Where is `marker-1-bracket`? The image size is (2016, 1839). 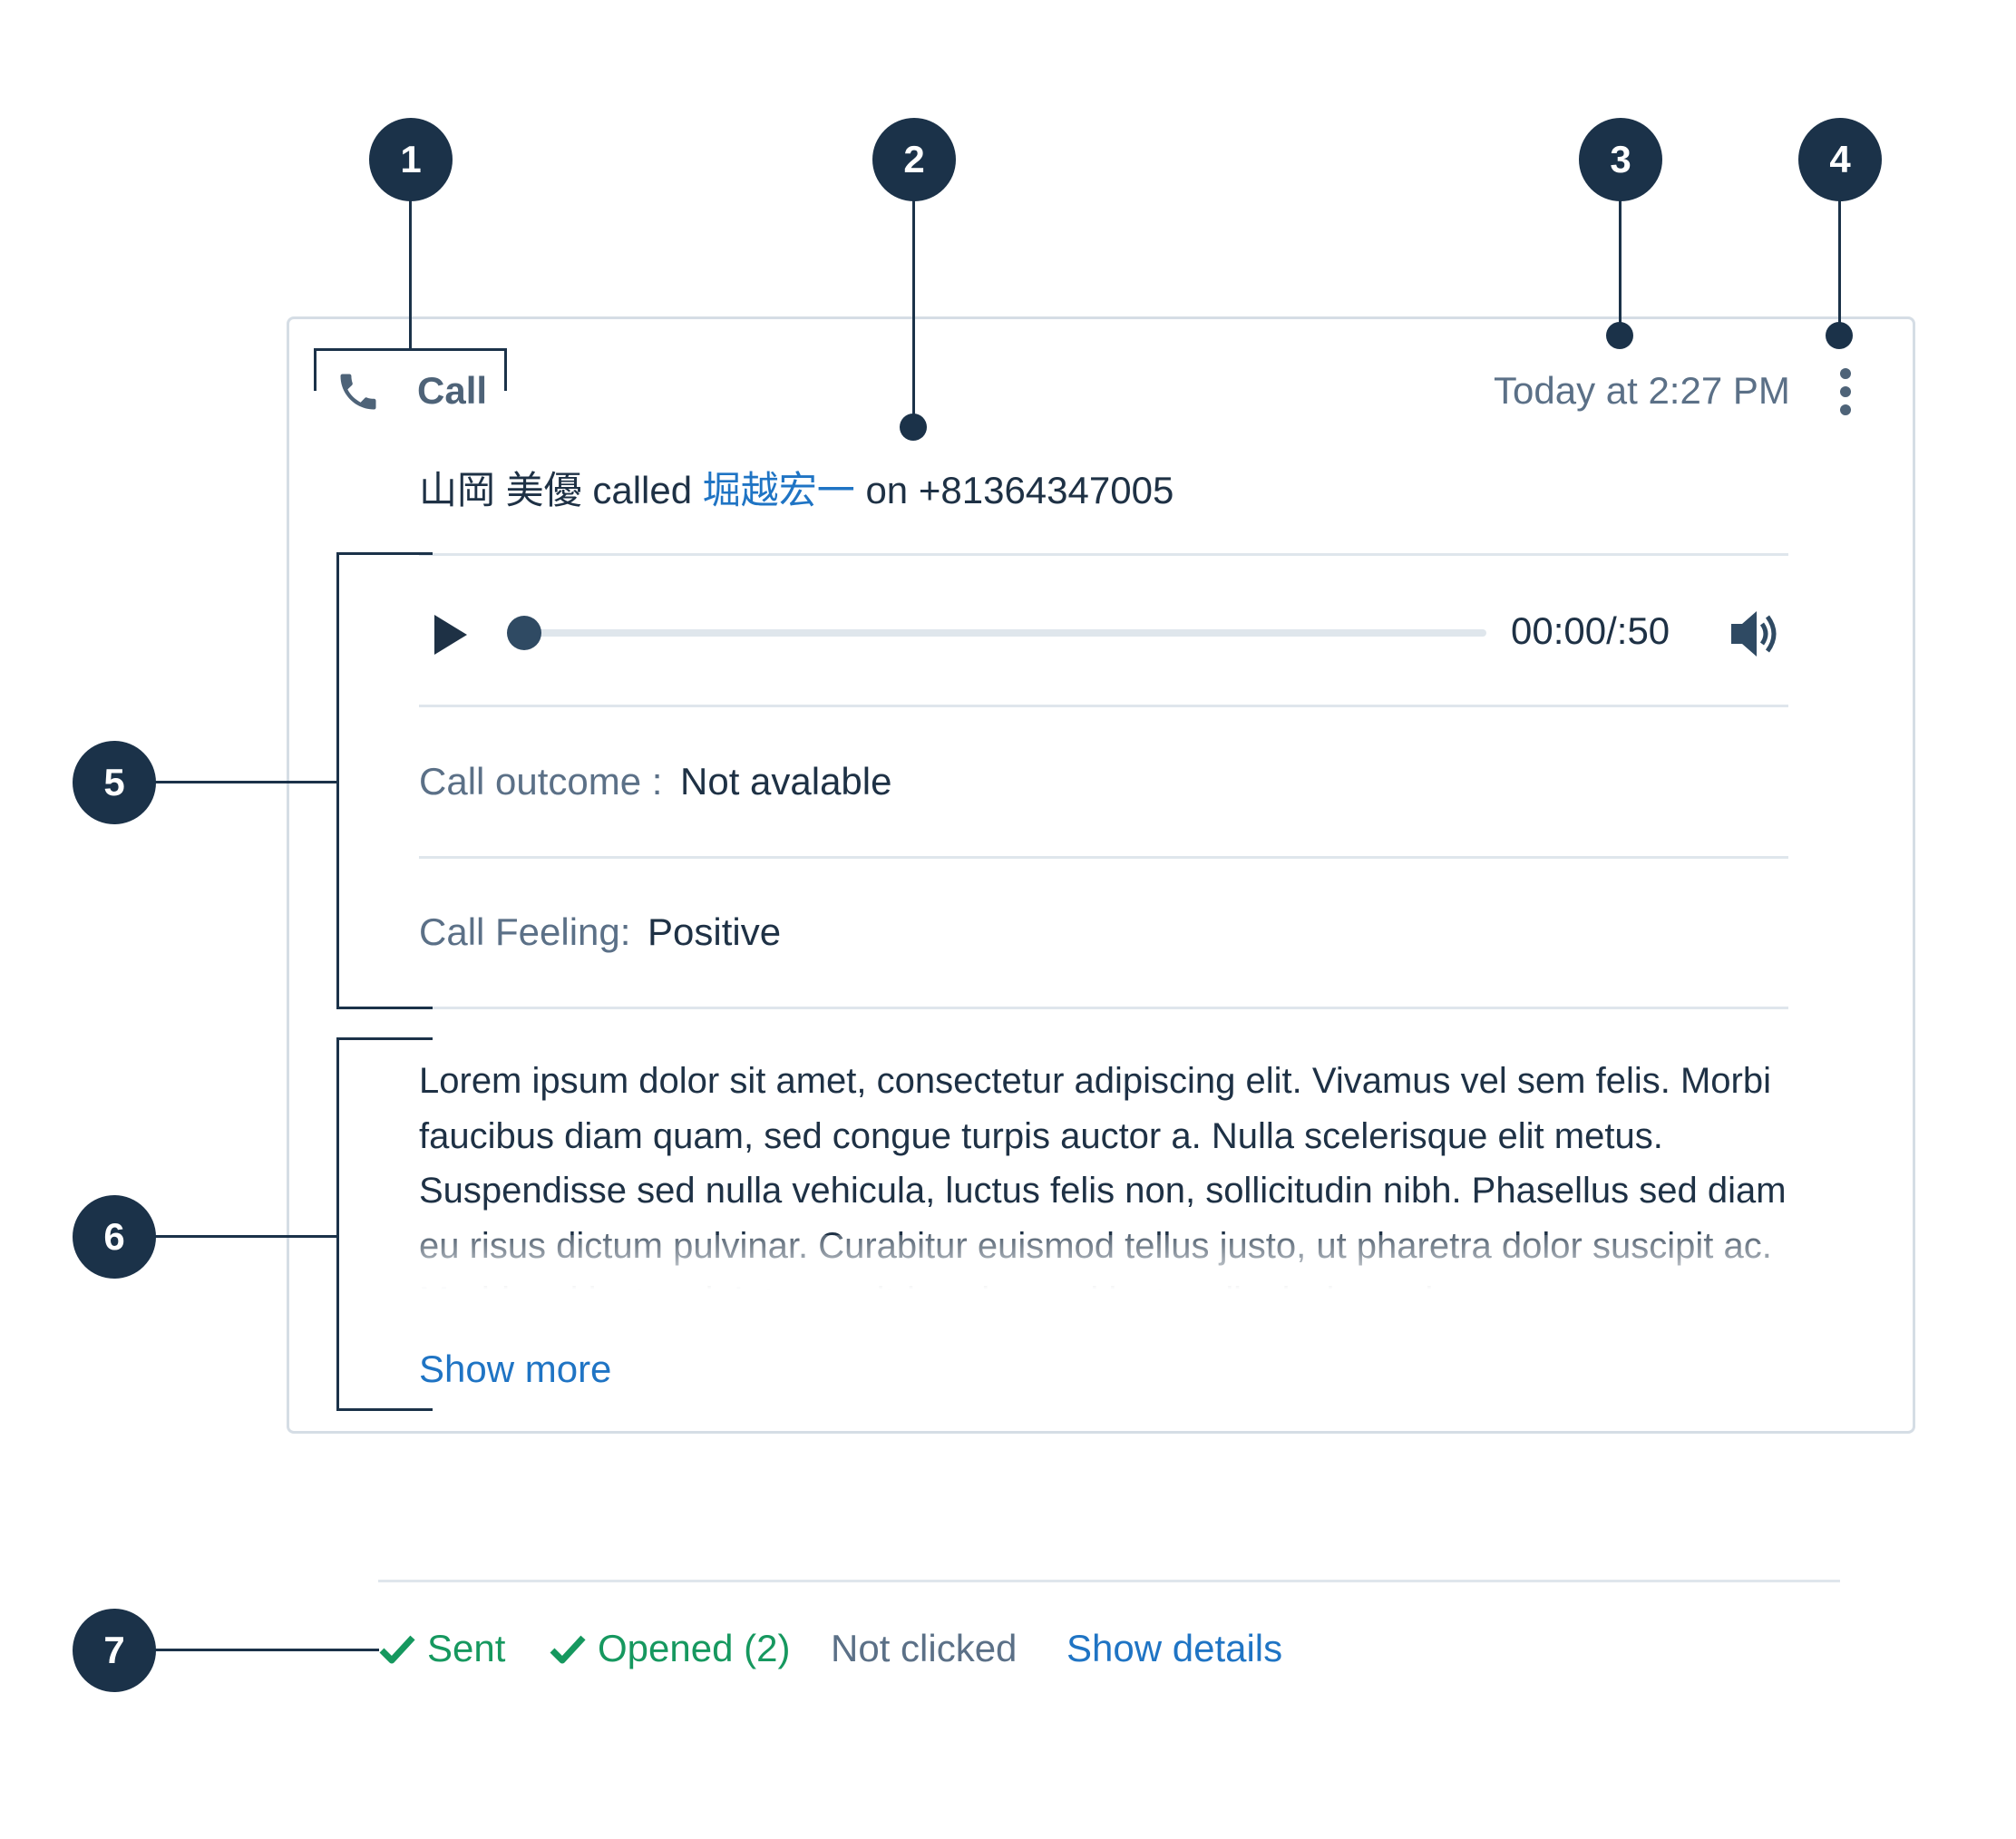 marker-1-bracket is located at coordinates (410, 369).